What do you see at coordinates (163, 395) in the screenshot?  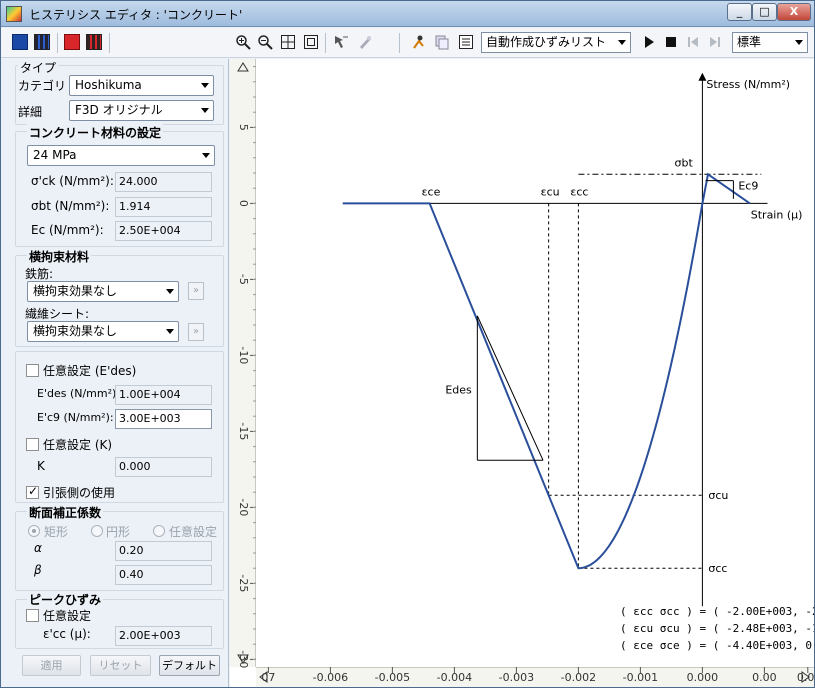 I see `edes-field: 1.00E+004` at bounding box center [163, 395].